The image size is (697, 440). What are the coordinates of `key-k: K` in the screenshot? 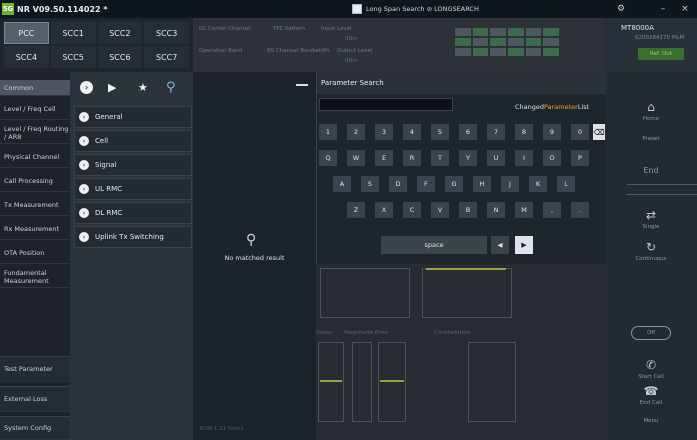 It's located at (538, 184).